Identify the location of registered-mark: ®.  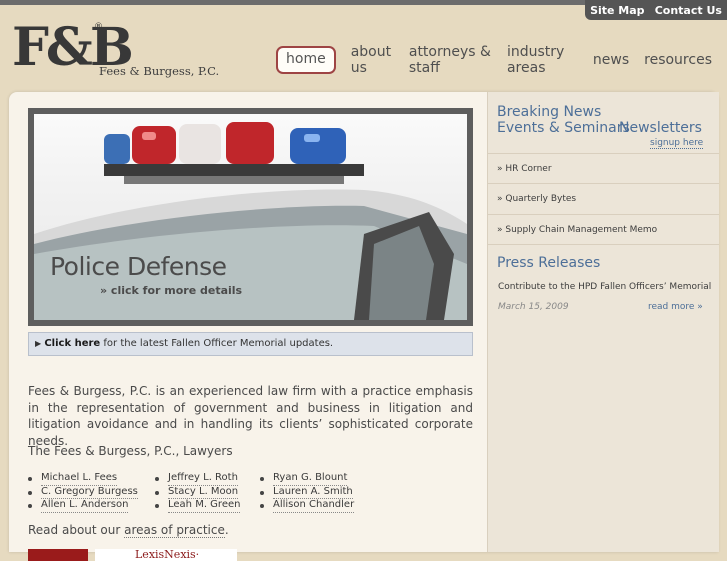
(98, 27).